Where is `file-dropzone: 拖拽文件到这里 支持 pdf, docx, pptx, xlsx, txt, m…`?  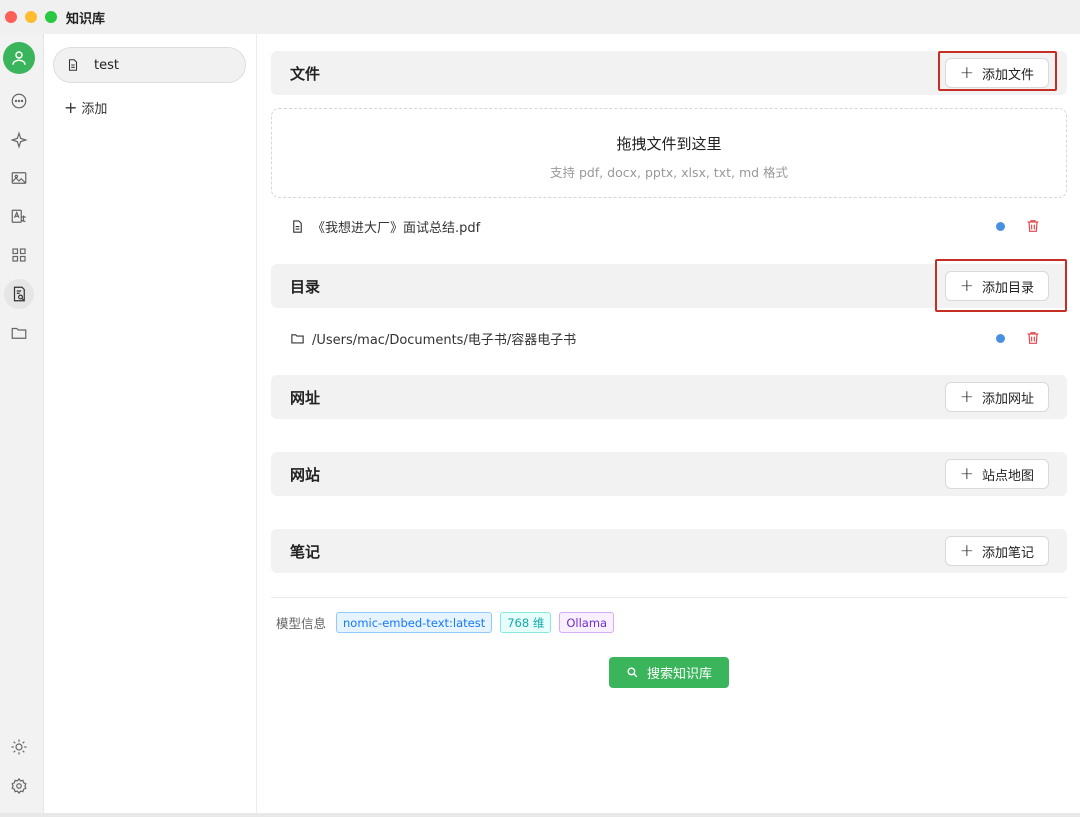 file-dropzone: 拖拽文件到这里 支持 pdf, docx, pptx, xlsx, txt, m… is located at coordinates (669, 153).